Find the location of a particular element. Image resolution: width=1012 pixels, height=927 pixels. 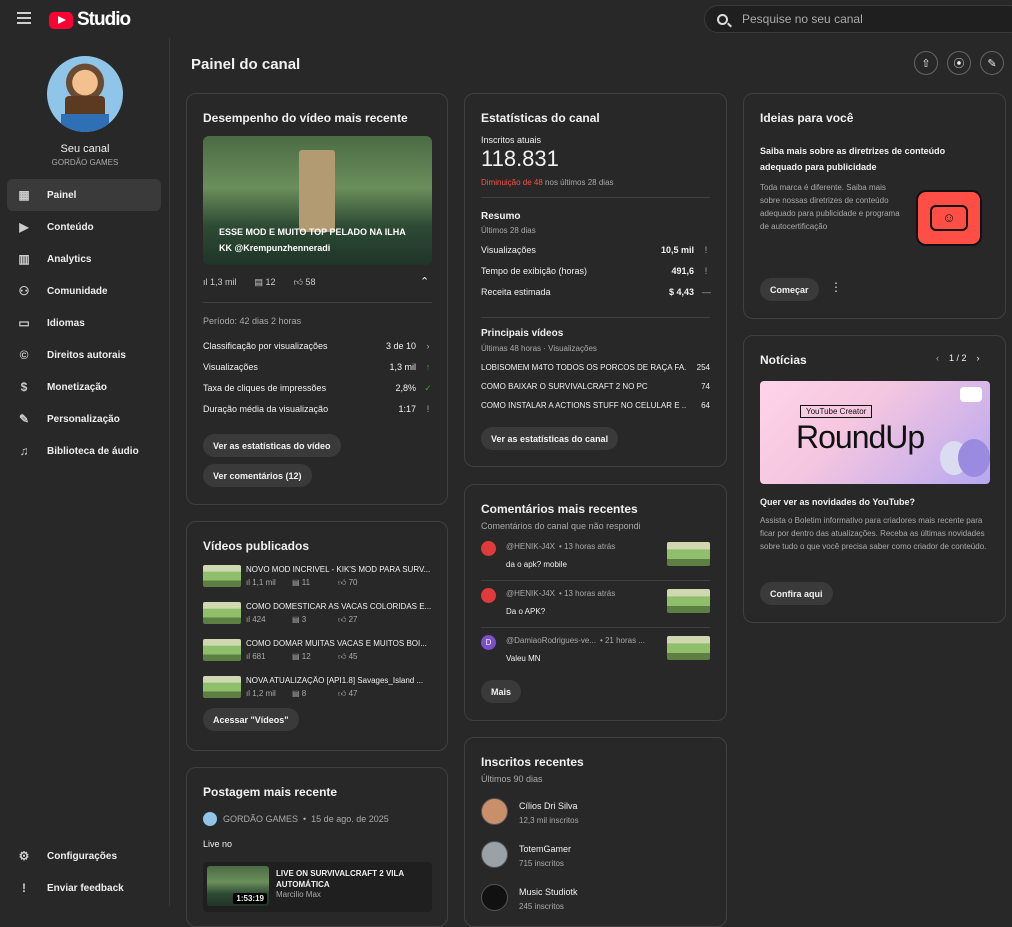

search-placeholder: Pesquise no seu canal is located at coordinates (802, 19).